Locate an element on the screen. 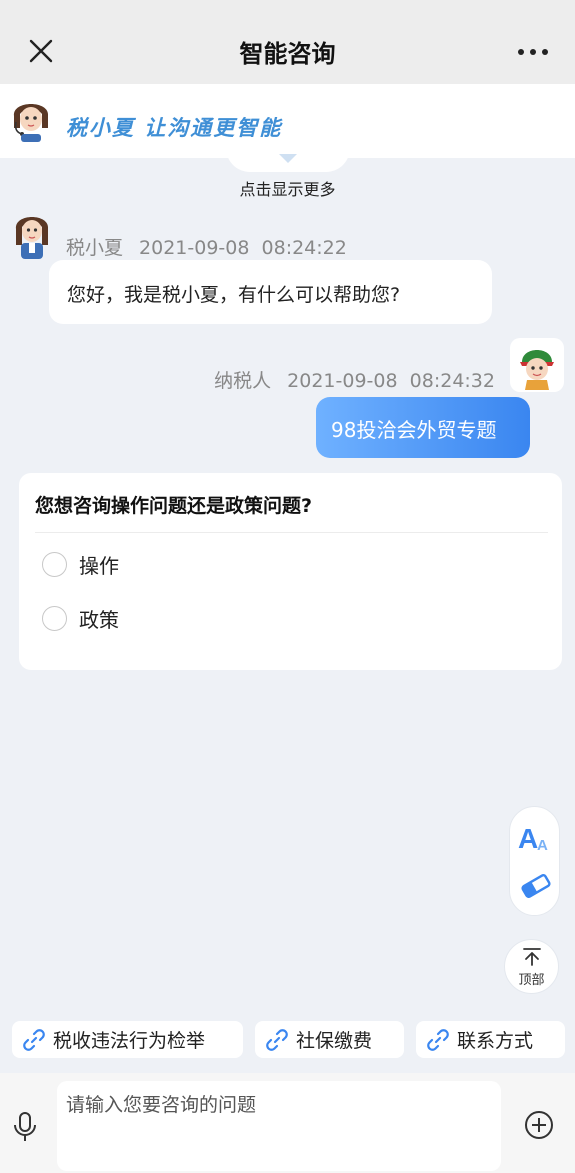 The width and height of the screenshot is (575, 1173). arrow-up-icon is located at coordinates (532, 957).